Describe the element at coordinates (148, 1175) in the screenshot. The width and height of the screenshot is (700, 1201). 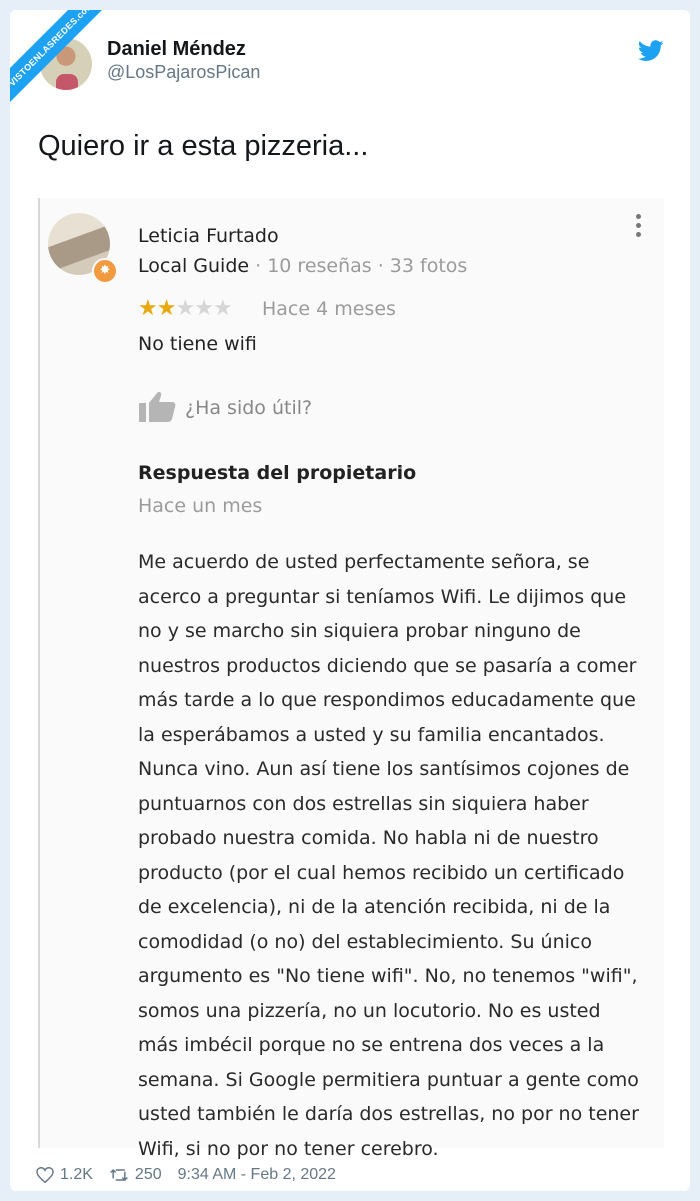
I see `retweet-count: 250` at that location.